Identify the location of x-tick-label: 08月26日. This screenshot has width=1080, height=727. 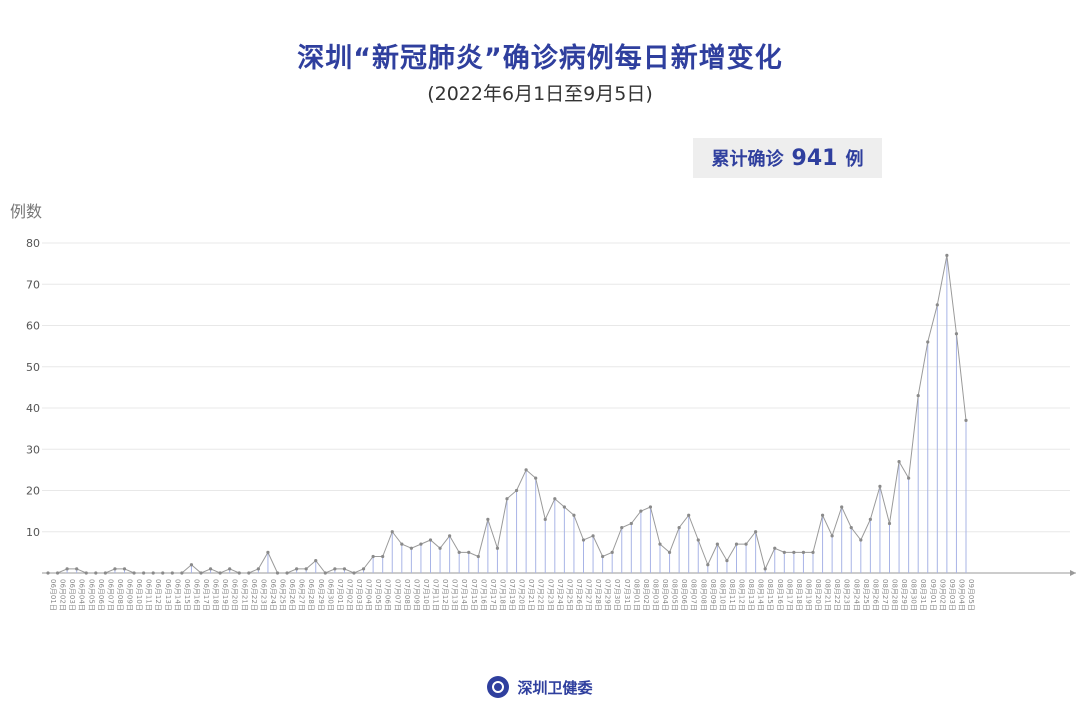
(875, 595).